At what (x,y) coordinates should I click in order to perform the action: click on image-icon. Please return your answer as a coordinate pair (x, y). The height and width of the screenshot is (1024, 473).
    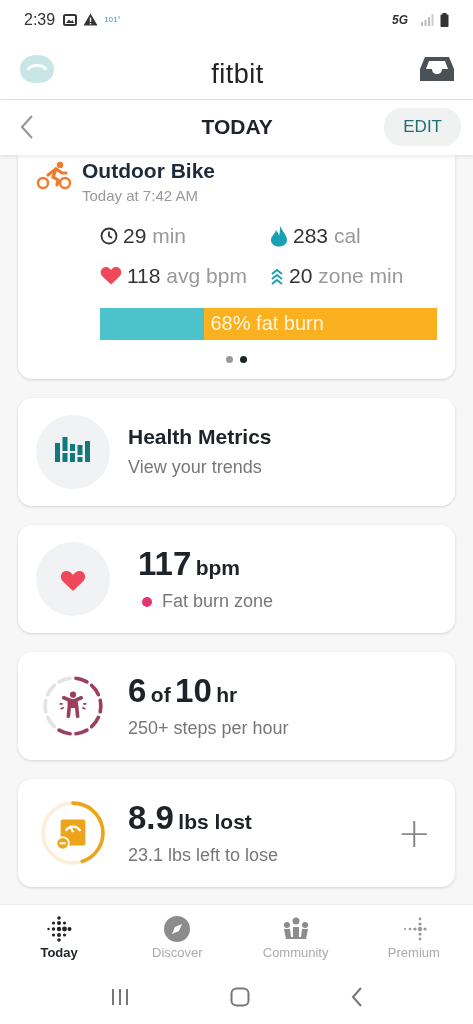
    Looking at the image, I should click on (70, 19).